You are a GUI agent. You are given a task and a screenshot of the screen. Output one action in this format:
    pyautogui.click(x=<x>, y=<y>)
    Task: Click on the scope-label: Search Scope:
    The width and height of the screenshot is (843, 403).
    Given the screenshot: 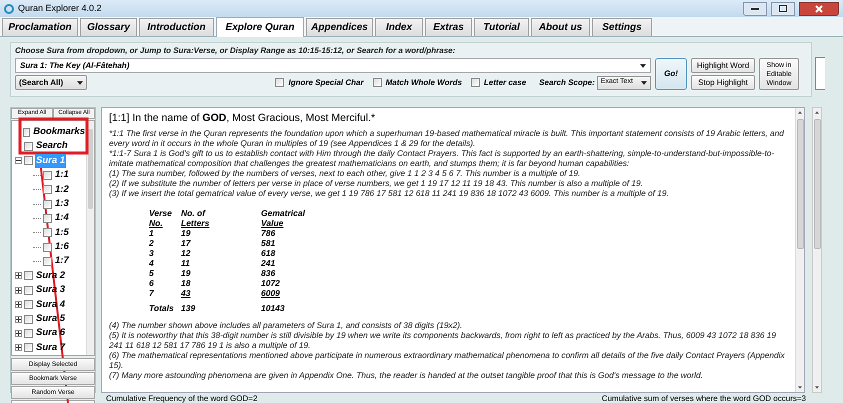 What is the action you would take?
    pyautogui.click(x=567, y=82)
    